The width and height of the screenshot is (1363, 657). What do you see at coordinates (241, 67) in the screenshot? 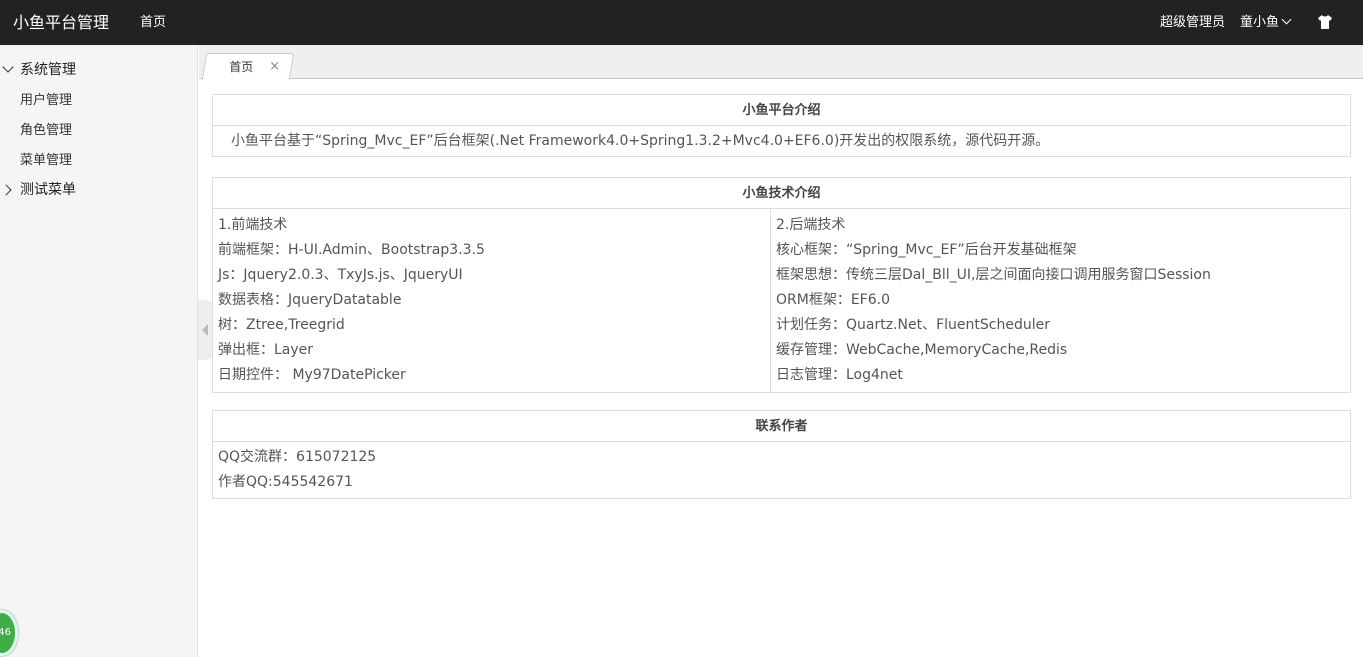
I see `tab-label: 首页` at bounding box center [241, 67].